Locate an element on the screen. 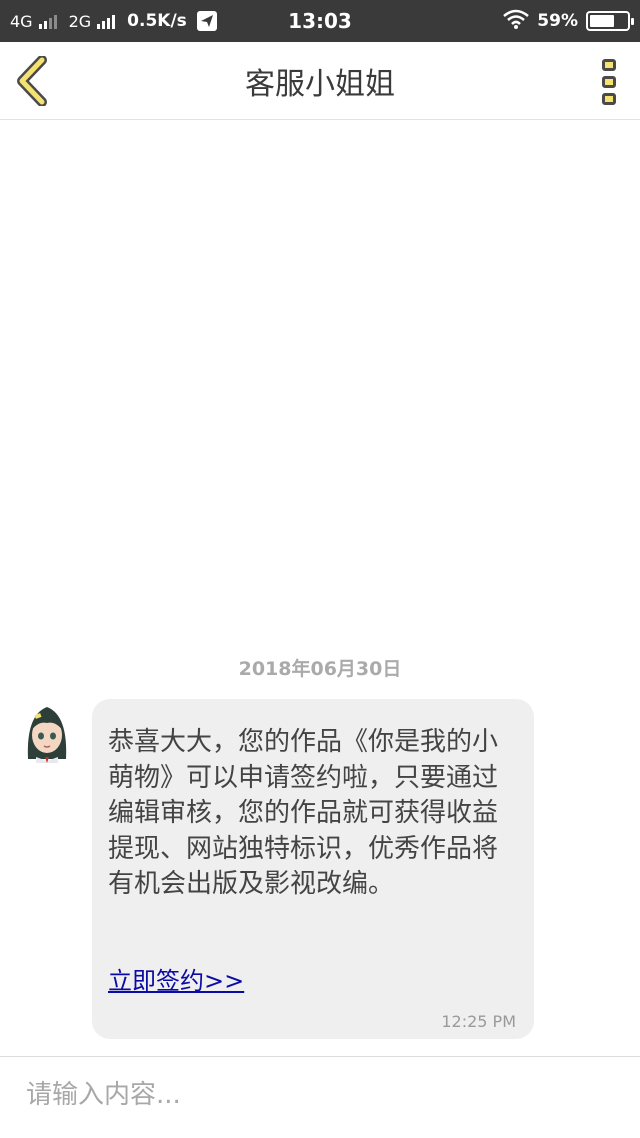  input-bar is located at coordinates (320, 1097).